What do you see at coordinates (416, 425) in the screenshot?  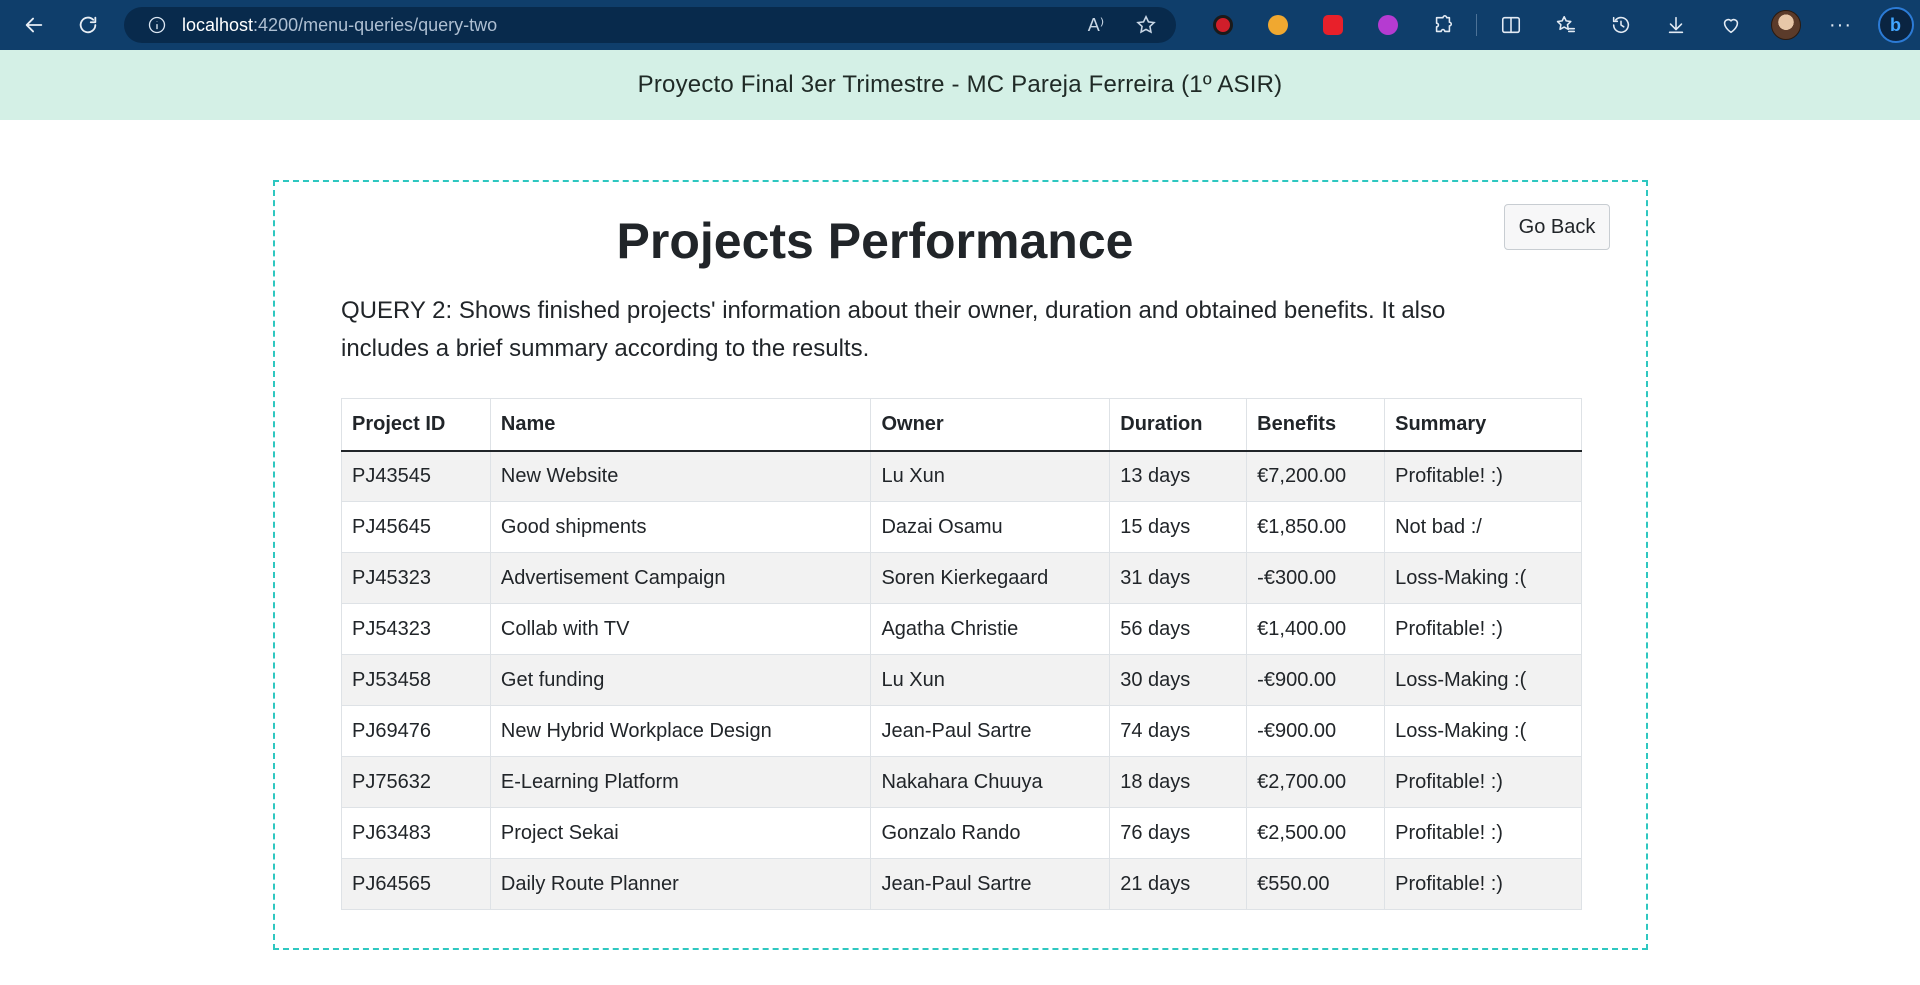 I see `column-header: Project ID` at bounding box center [416, 425].